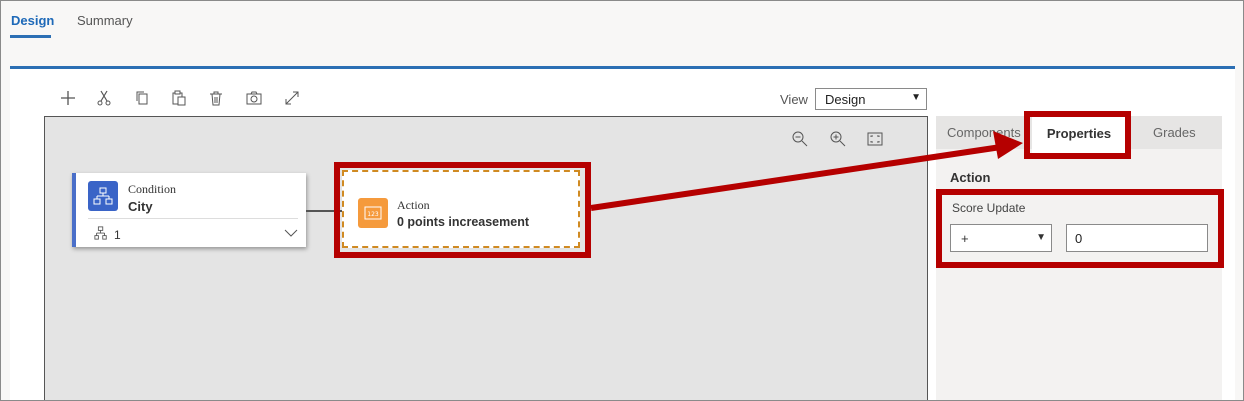 The width and height of the screenshot is (1244, 401). I want to click on condition-node: Condition City 1, so click(189, 210).